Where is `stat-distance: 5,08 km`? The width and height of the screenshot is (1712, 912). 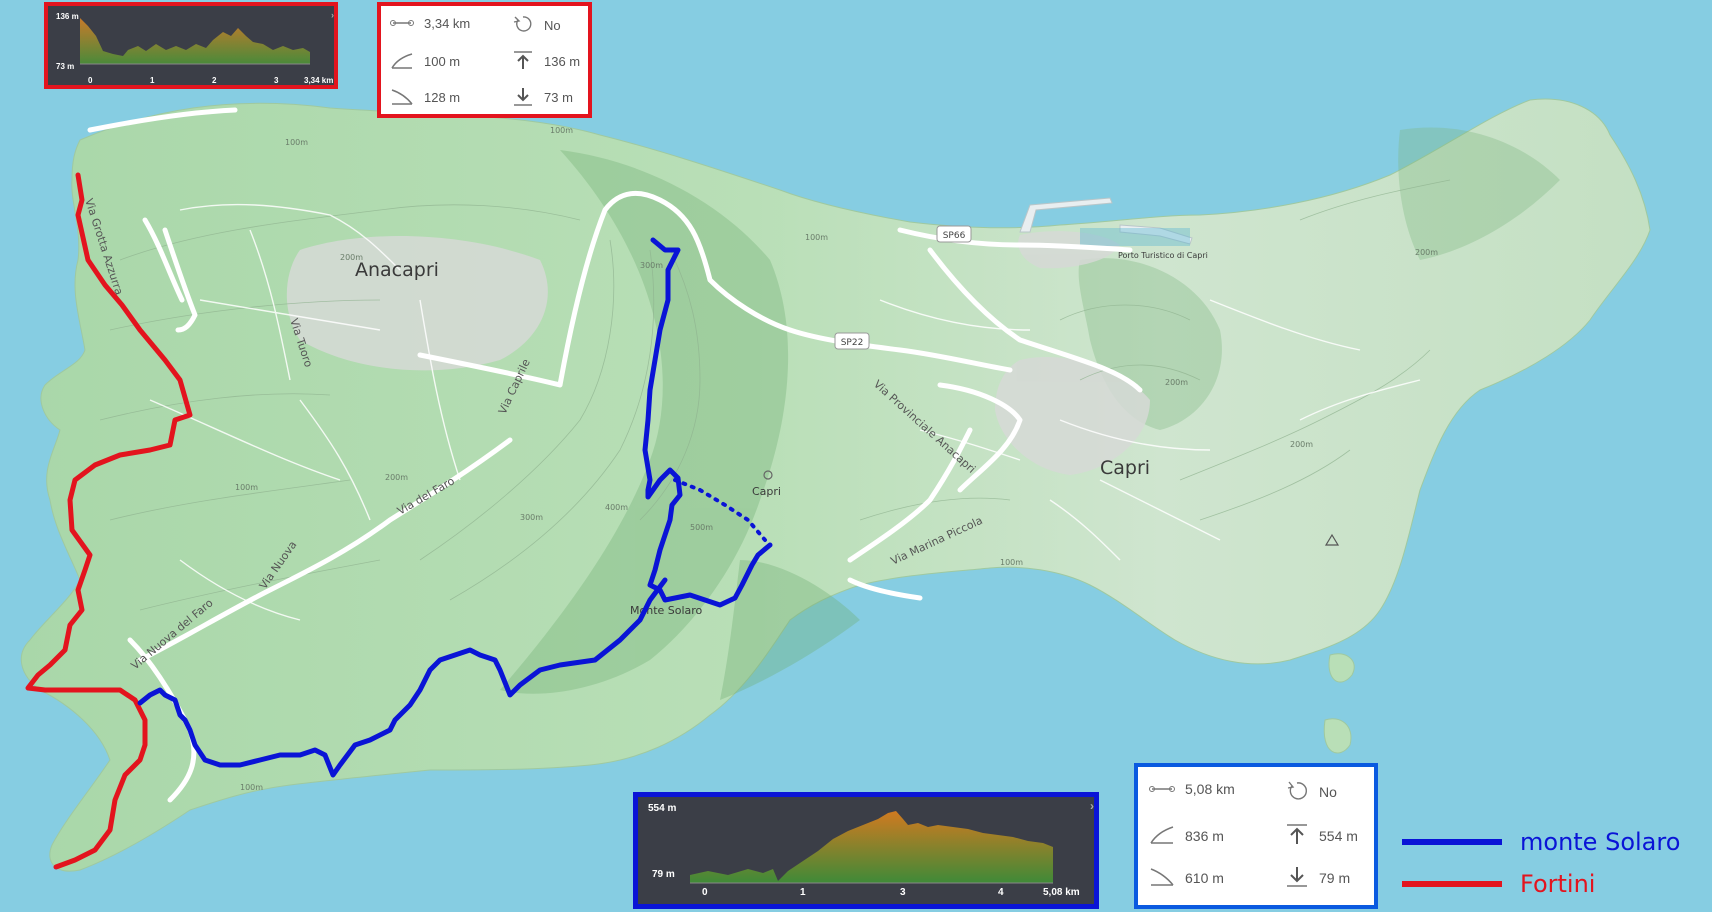
stat-distance: 5,08 km is located at coordinates (1210, 789).